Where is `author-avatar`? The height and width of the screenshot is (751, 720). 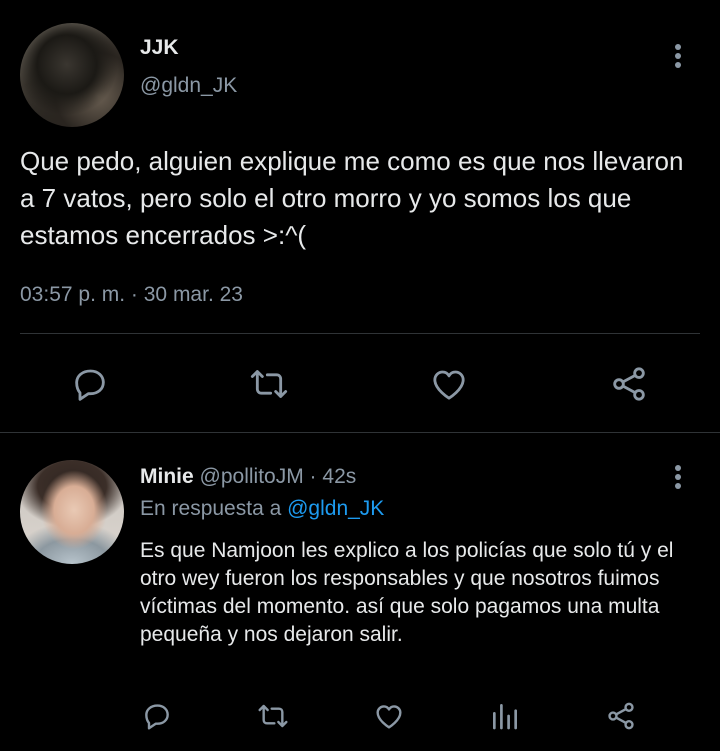
author-avatar is located at coordinates (72, 75).